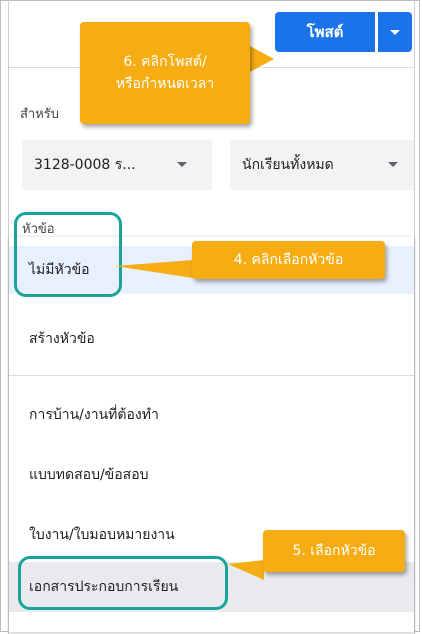  Describe the element at coordinates (123, 583) in the screenshot. I see `highlight-documents-box` at that location.